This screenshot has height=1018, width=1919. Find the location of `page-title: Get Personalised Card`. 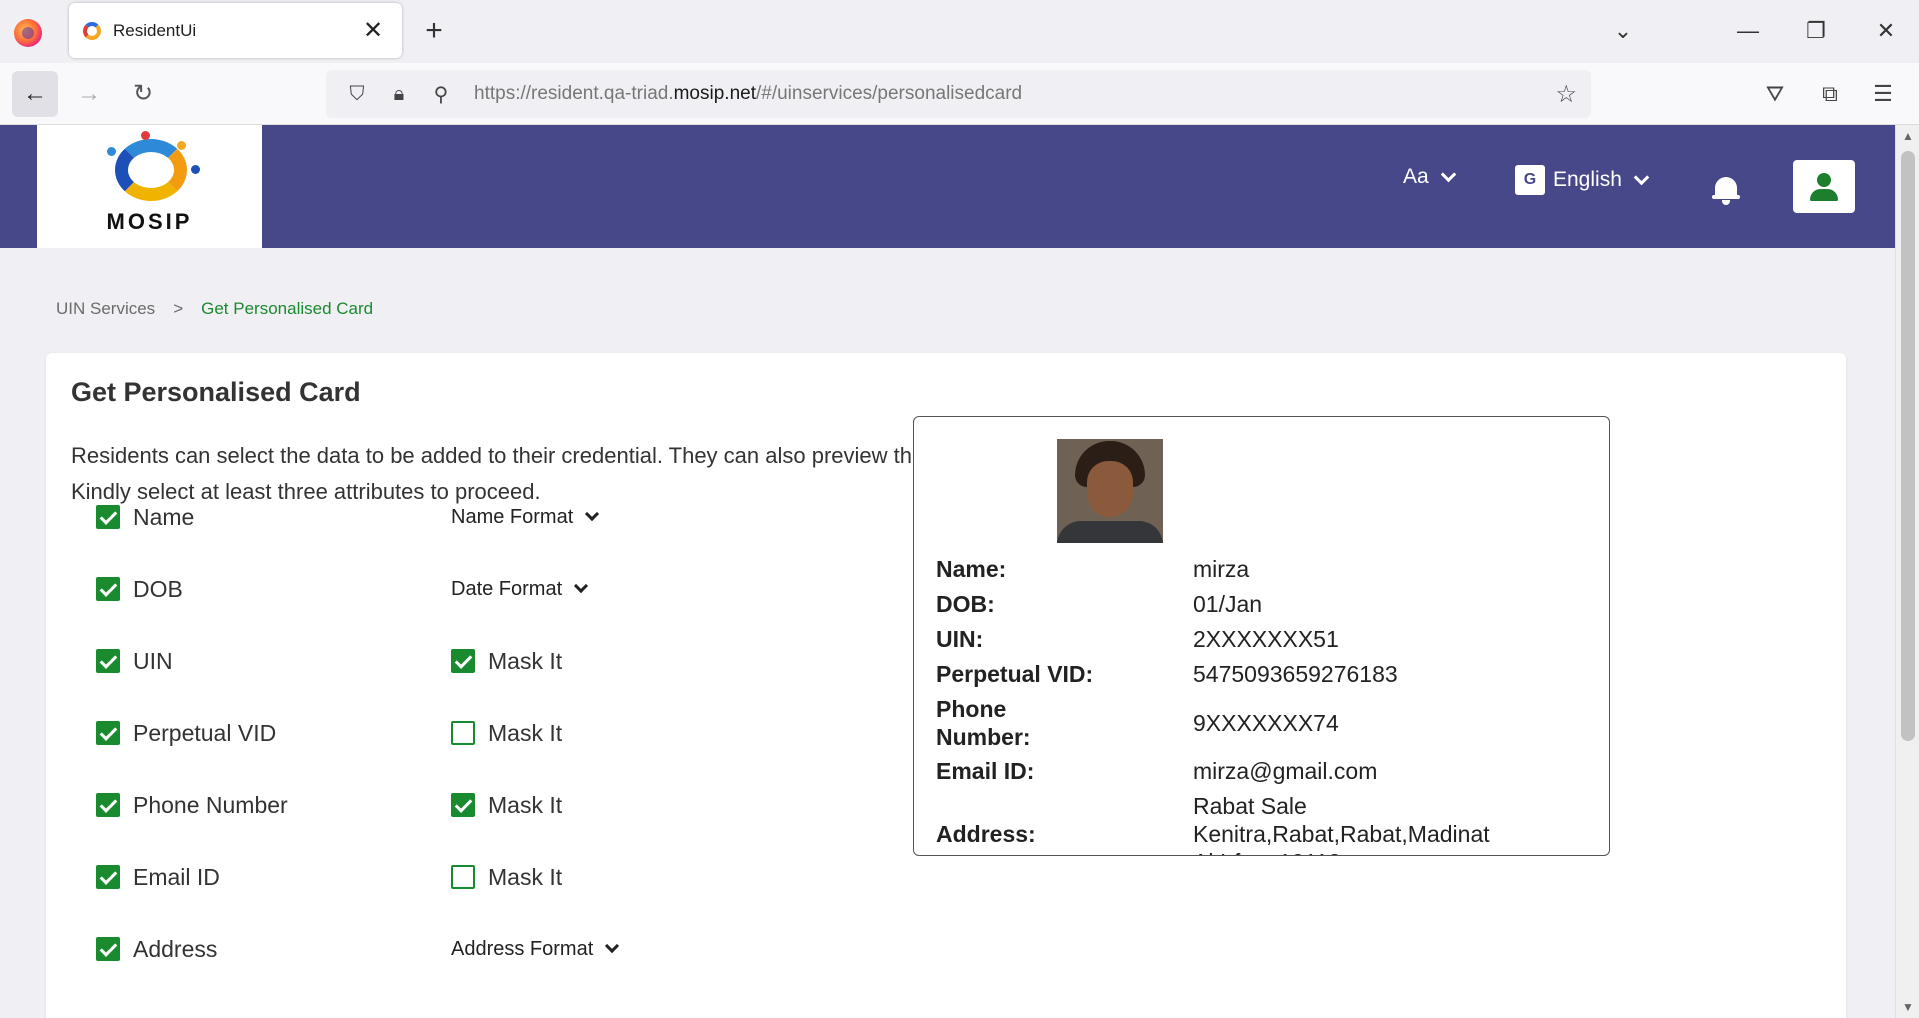

page-title: Get Personalised Card is located at coordinates (216, 392).